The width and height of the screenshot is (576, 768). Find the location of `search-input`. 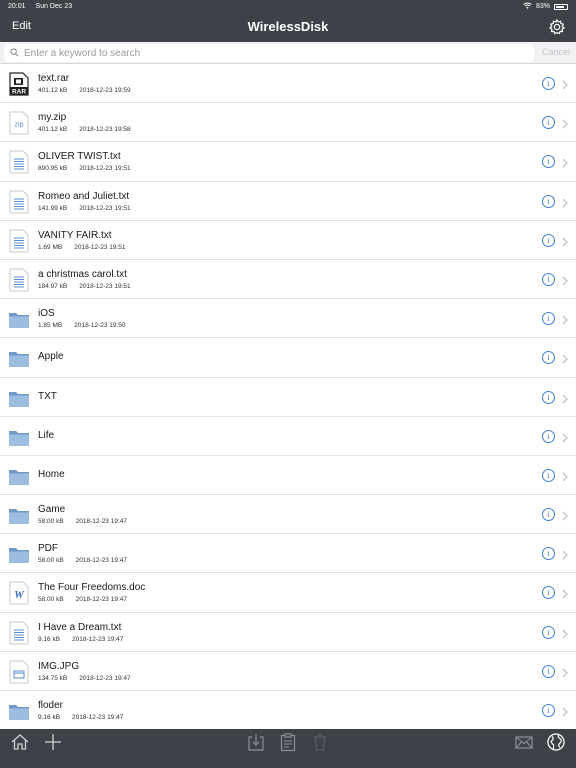

search-input is located at coordinates (279, 53).